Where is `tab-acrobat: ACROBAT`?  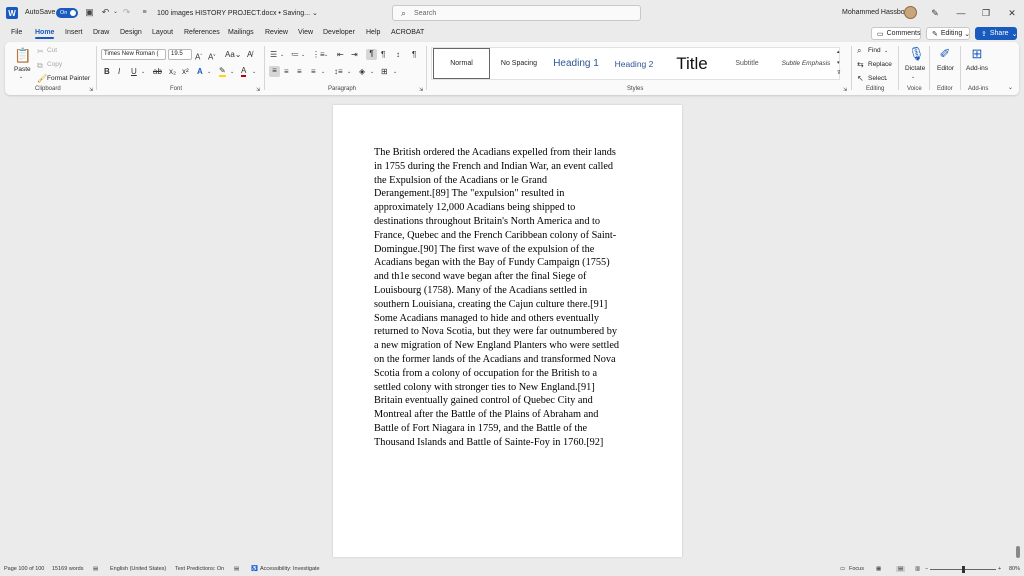 tab-acrobat: ACROBAT is located at coordinates (407, 32).